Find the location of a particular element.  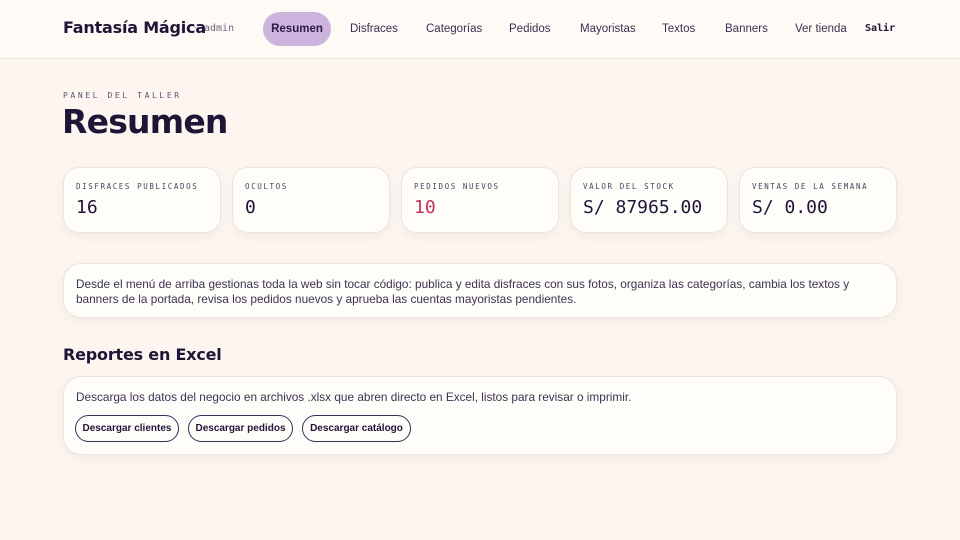

stat-card-stock-value: VALOR DEL STOCK S/ 87965.00 is located at coordinates (649, 200).